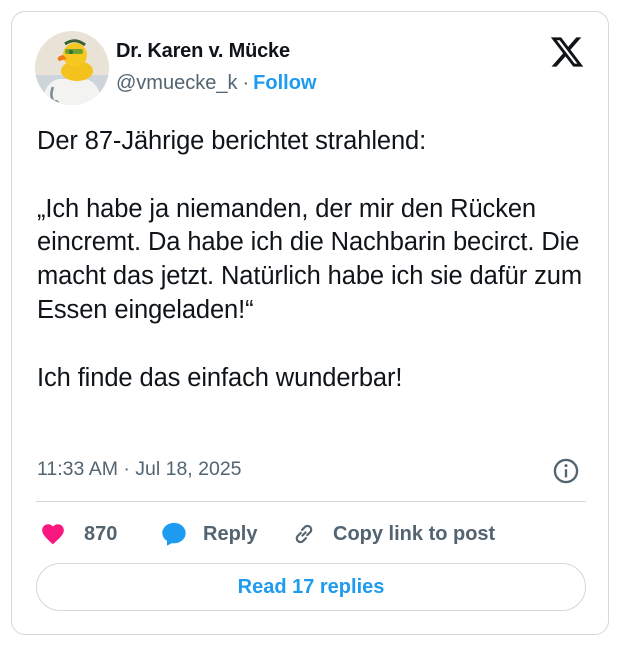 The image size is (620, 646). I want to click on copy-link-label: Copy link to post, so click(414, 533).